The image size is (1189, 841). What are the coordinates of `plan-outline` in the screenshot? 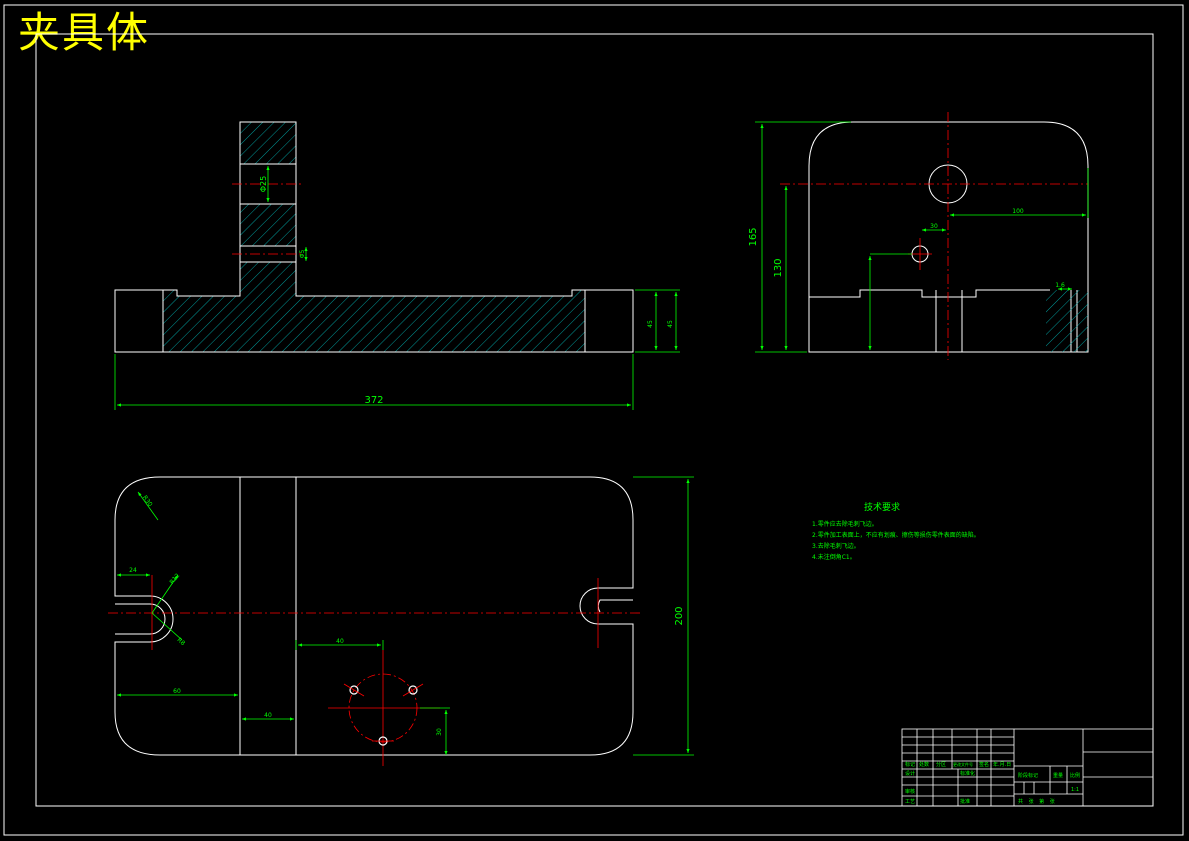 It's located at (374, 616).